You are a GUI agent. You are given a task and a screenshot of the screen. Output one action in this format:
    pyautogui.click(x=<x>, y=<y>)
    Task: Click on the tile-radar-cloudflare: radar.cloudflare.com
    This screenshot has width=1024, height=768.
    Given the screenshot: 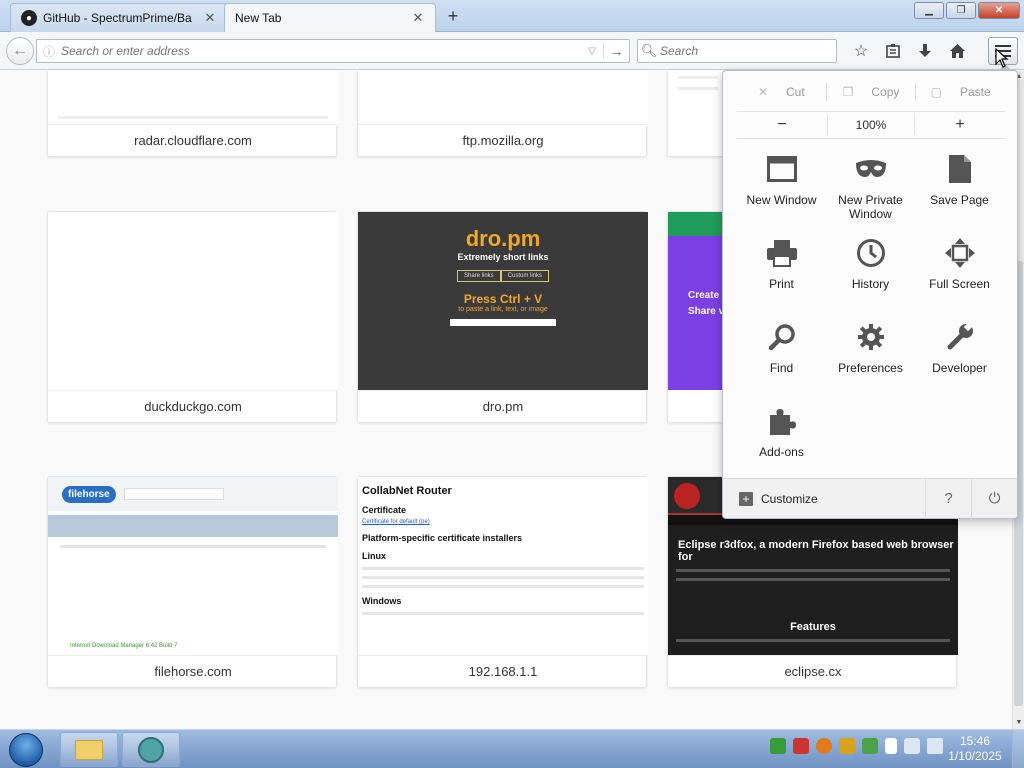 What is the action you would take?
    pyautogui.click(x=192, y=114)
    